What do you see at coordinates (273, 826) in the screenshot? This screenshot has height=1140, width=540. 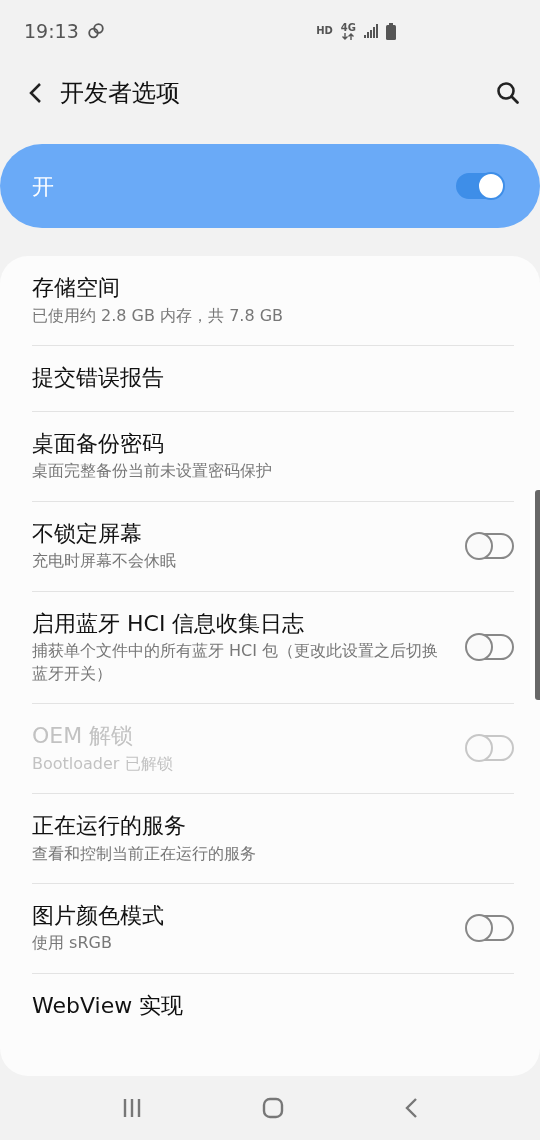 I see `setting-title: 正在运行的服务` at bounding box center [273, 826].